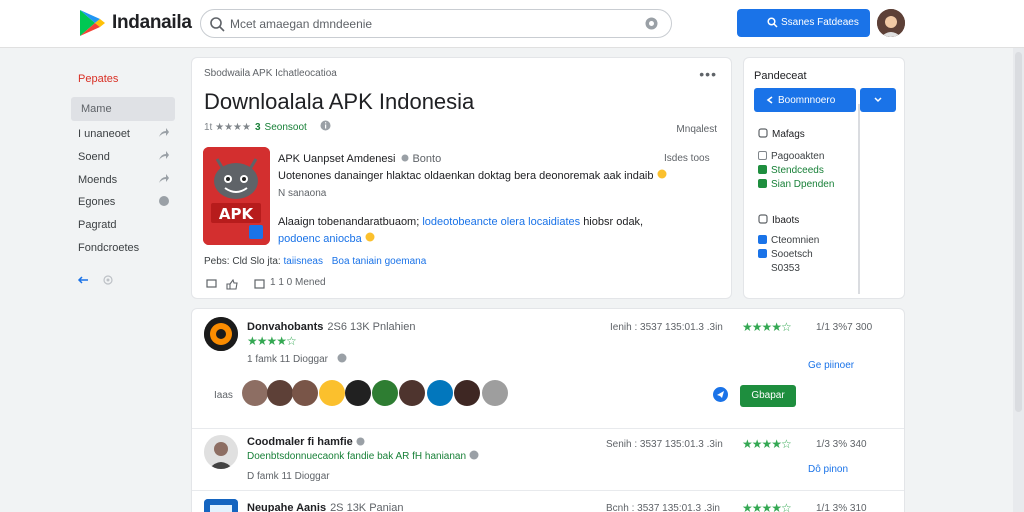 The width and height of the screenshot is (1024, 512). I want to click on right-note: Mnqalest, so click(696, 129).